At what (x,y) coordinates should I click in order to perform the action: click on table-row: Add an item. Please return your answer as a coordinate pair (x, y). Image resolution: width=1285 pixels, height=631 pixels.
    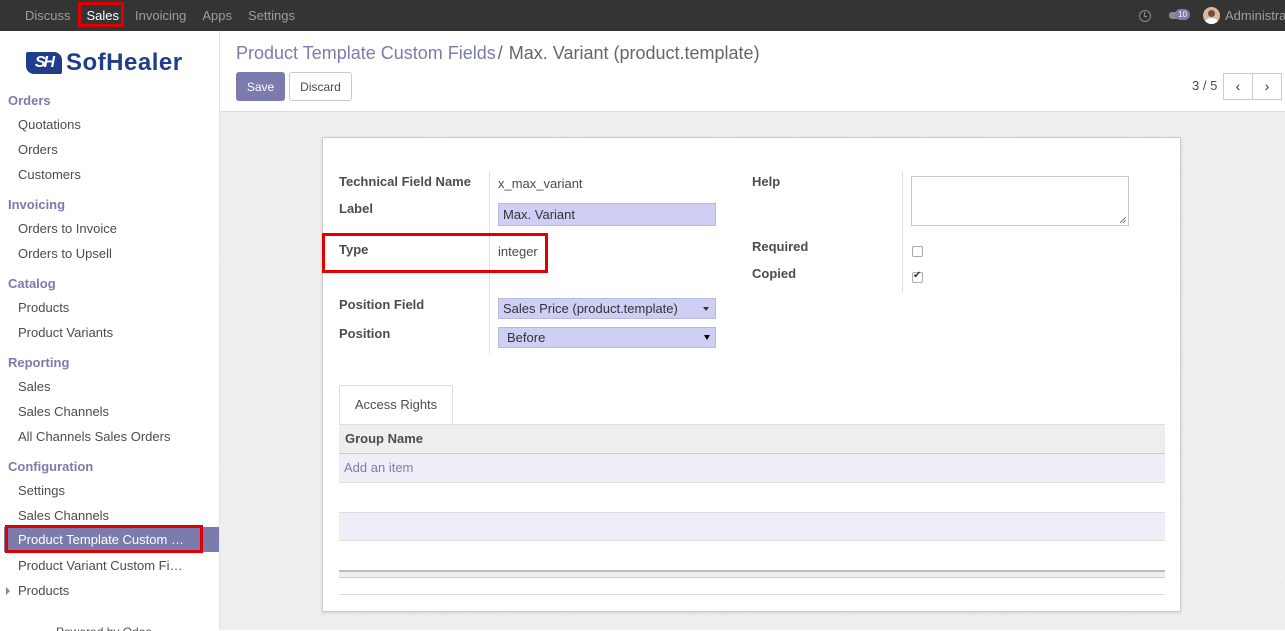
    Looking at the image, I should click on (752, 468).